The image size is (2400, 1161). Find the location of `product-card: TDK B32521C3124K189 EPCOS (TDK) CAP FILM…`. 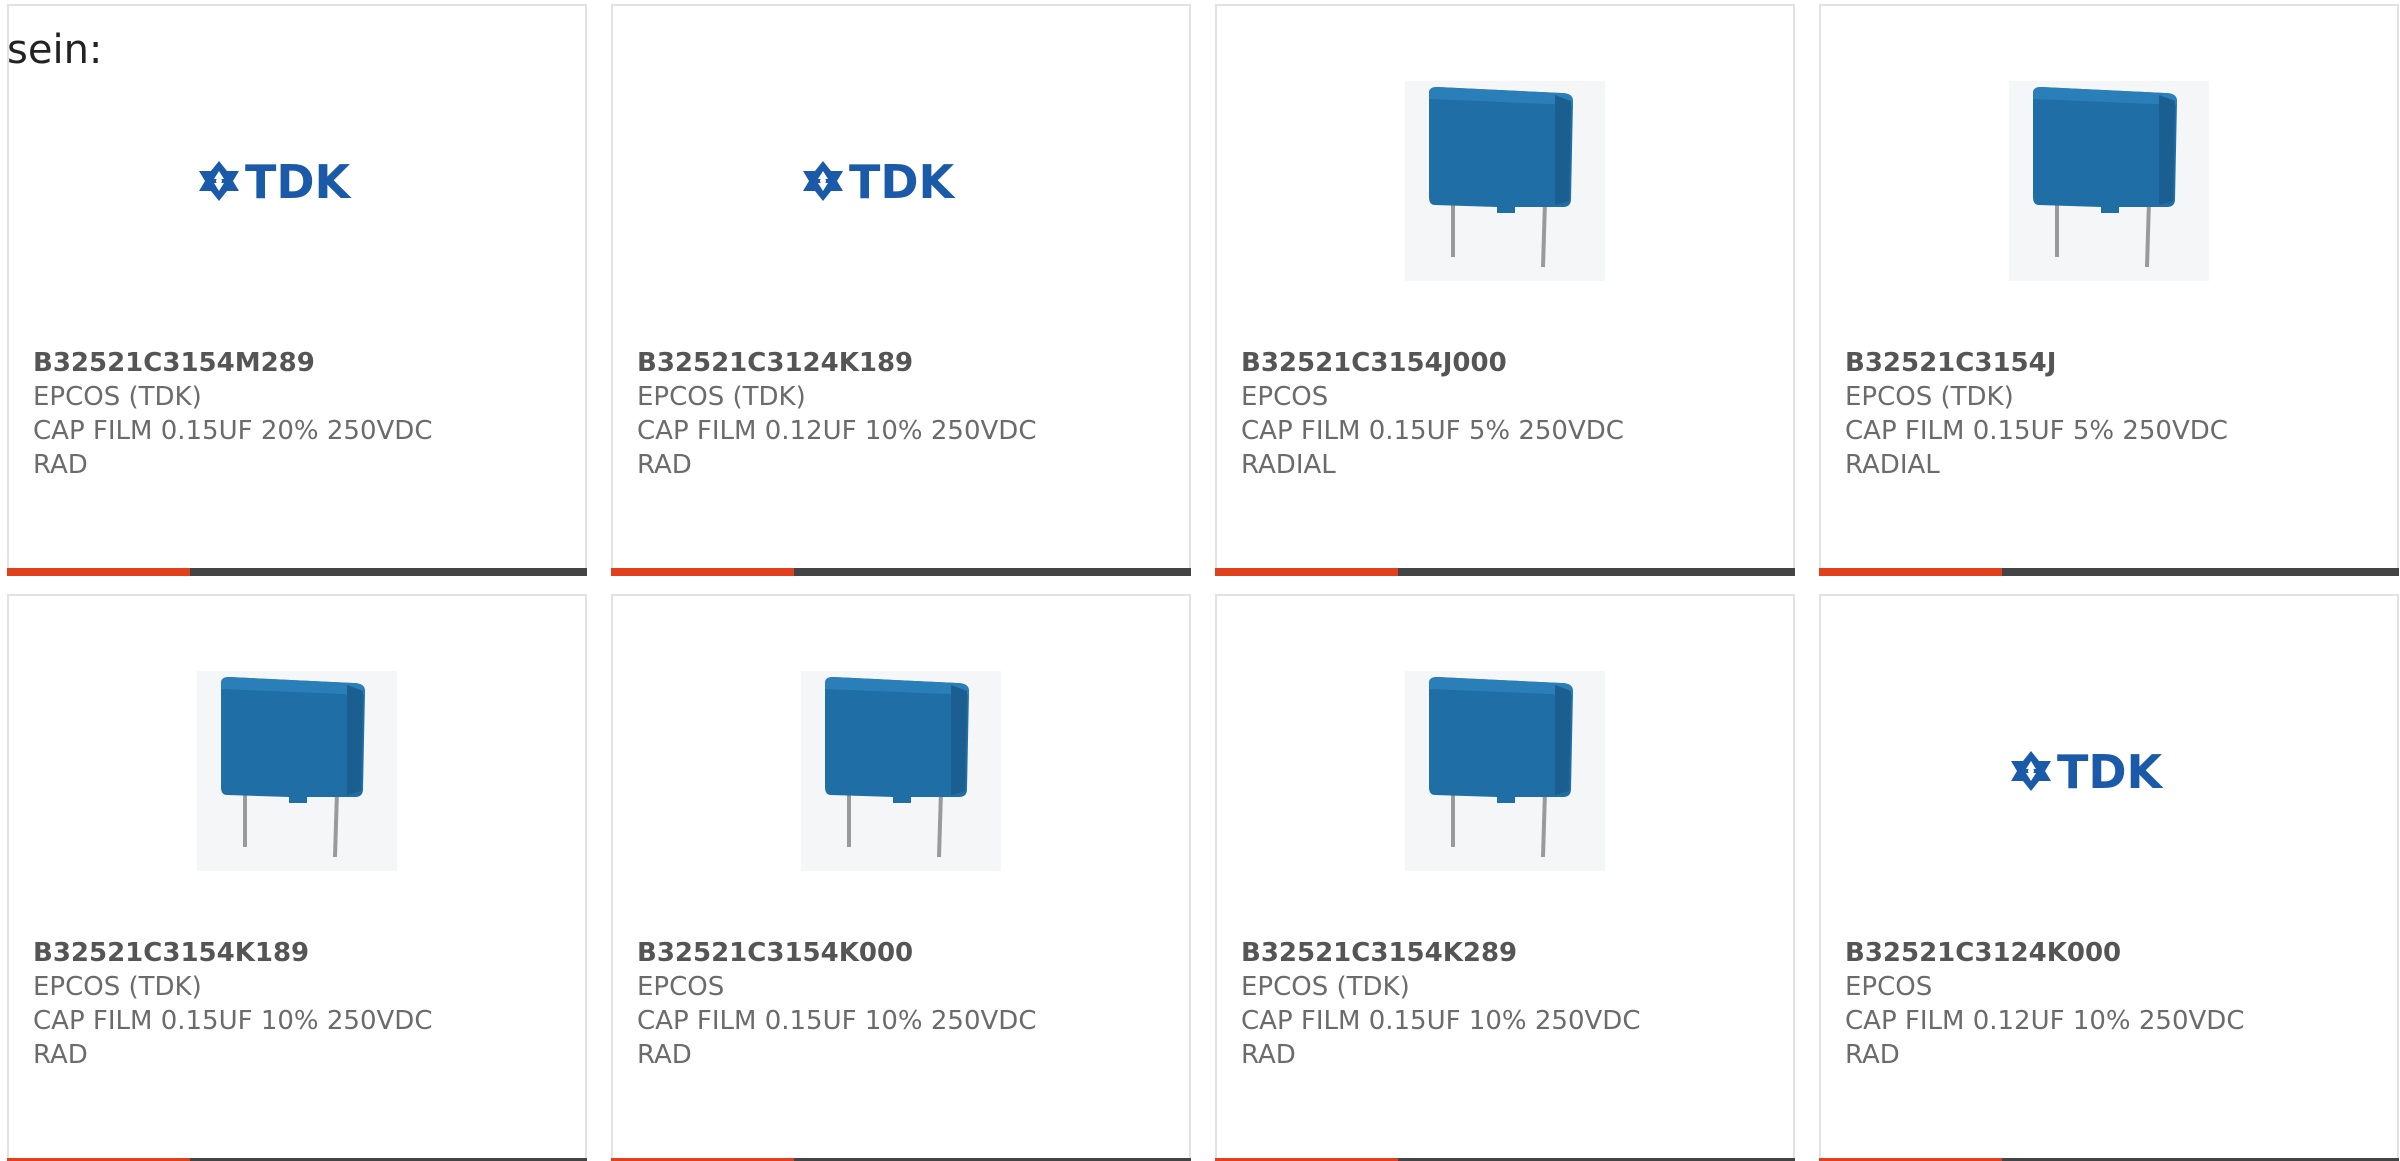

product-card: TDK B32521C3124K189 EPCOS (TDK) CAP FILM… is located at coordinates (901, 290).